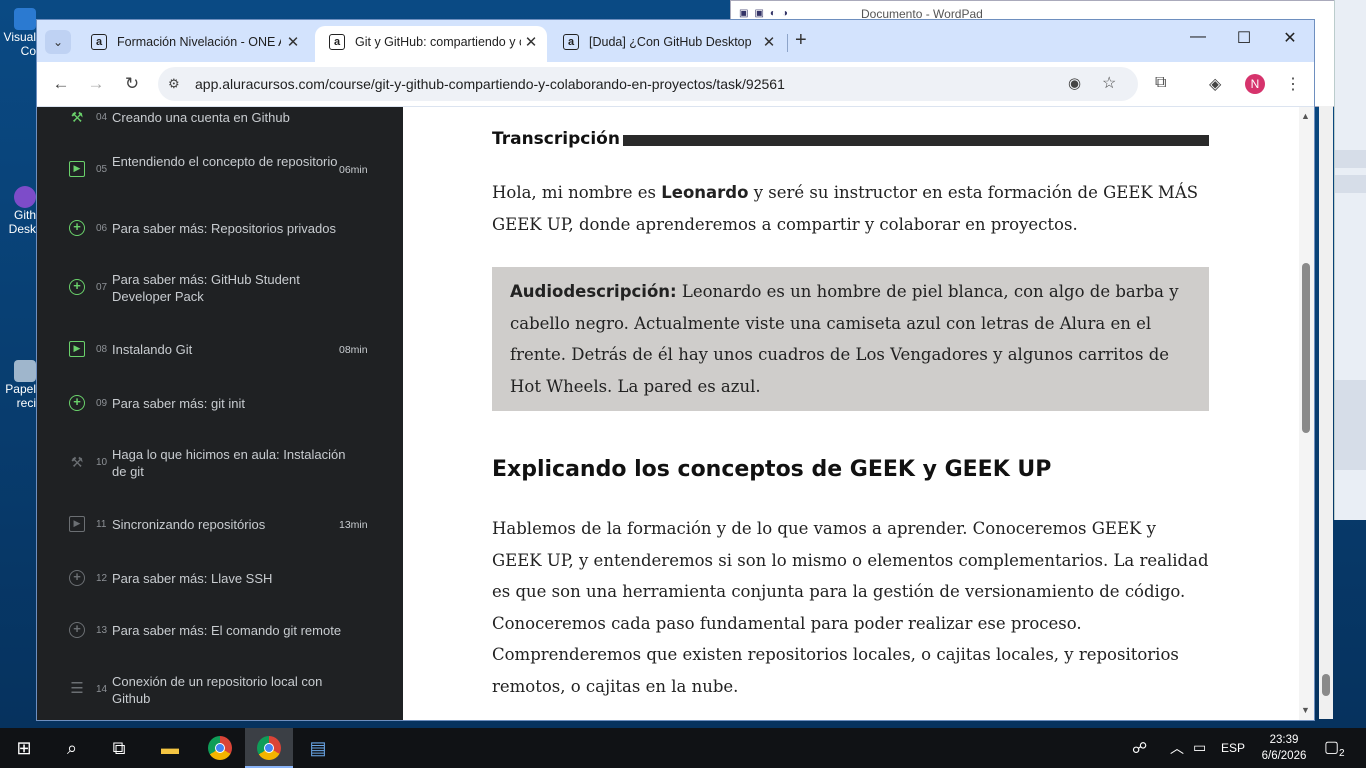  I want to click on notifications-icon: ▢, so click(1331, 747).